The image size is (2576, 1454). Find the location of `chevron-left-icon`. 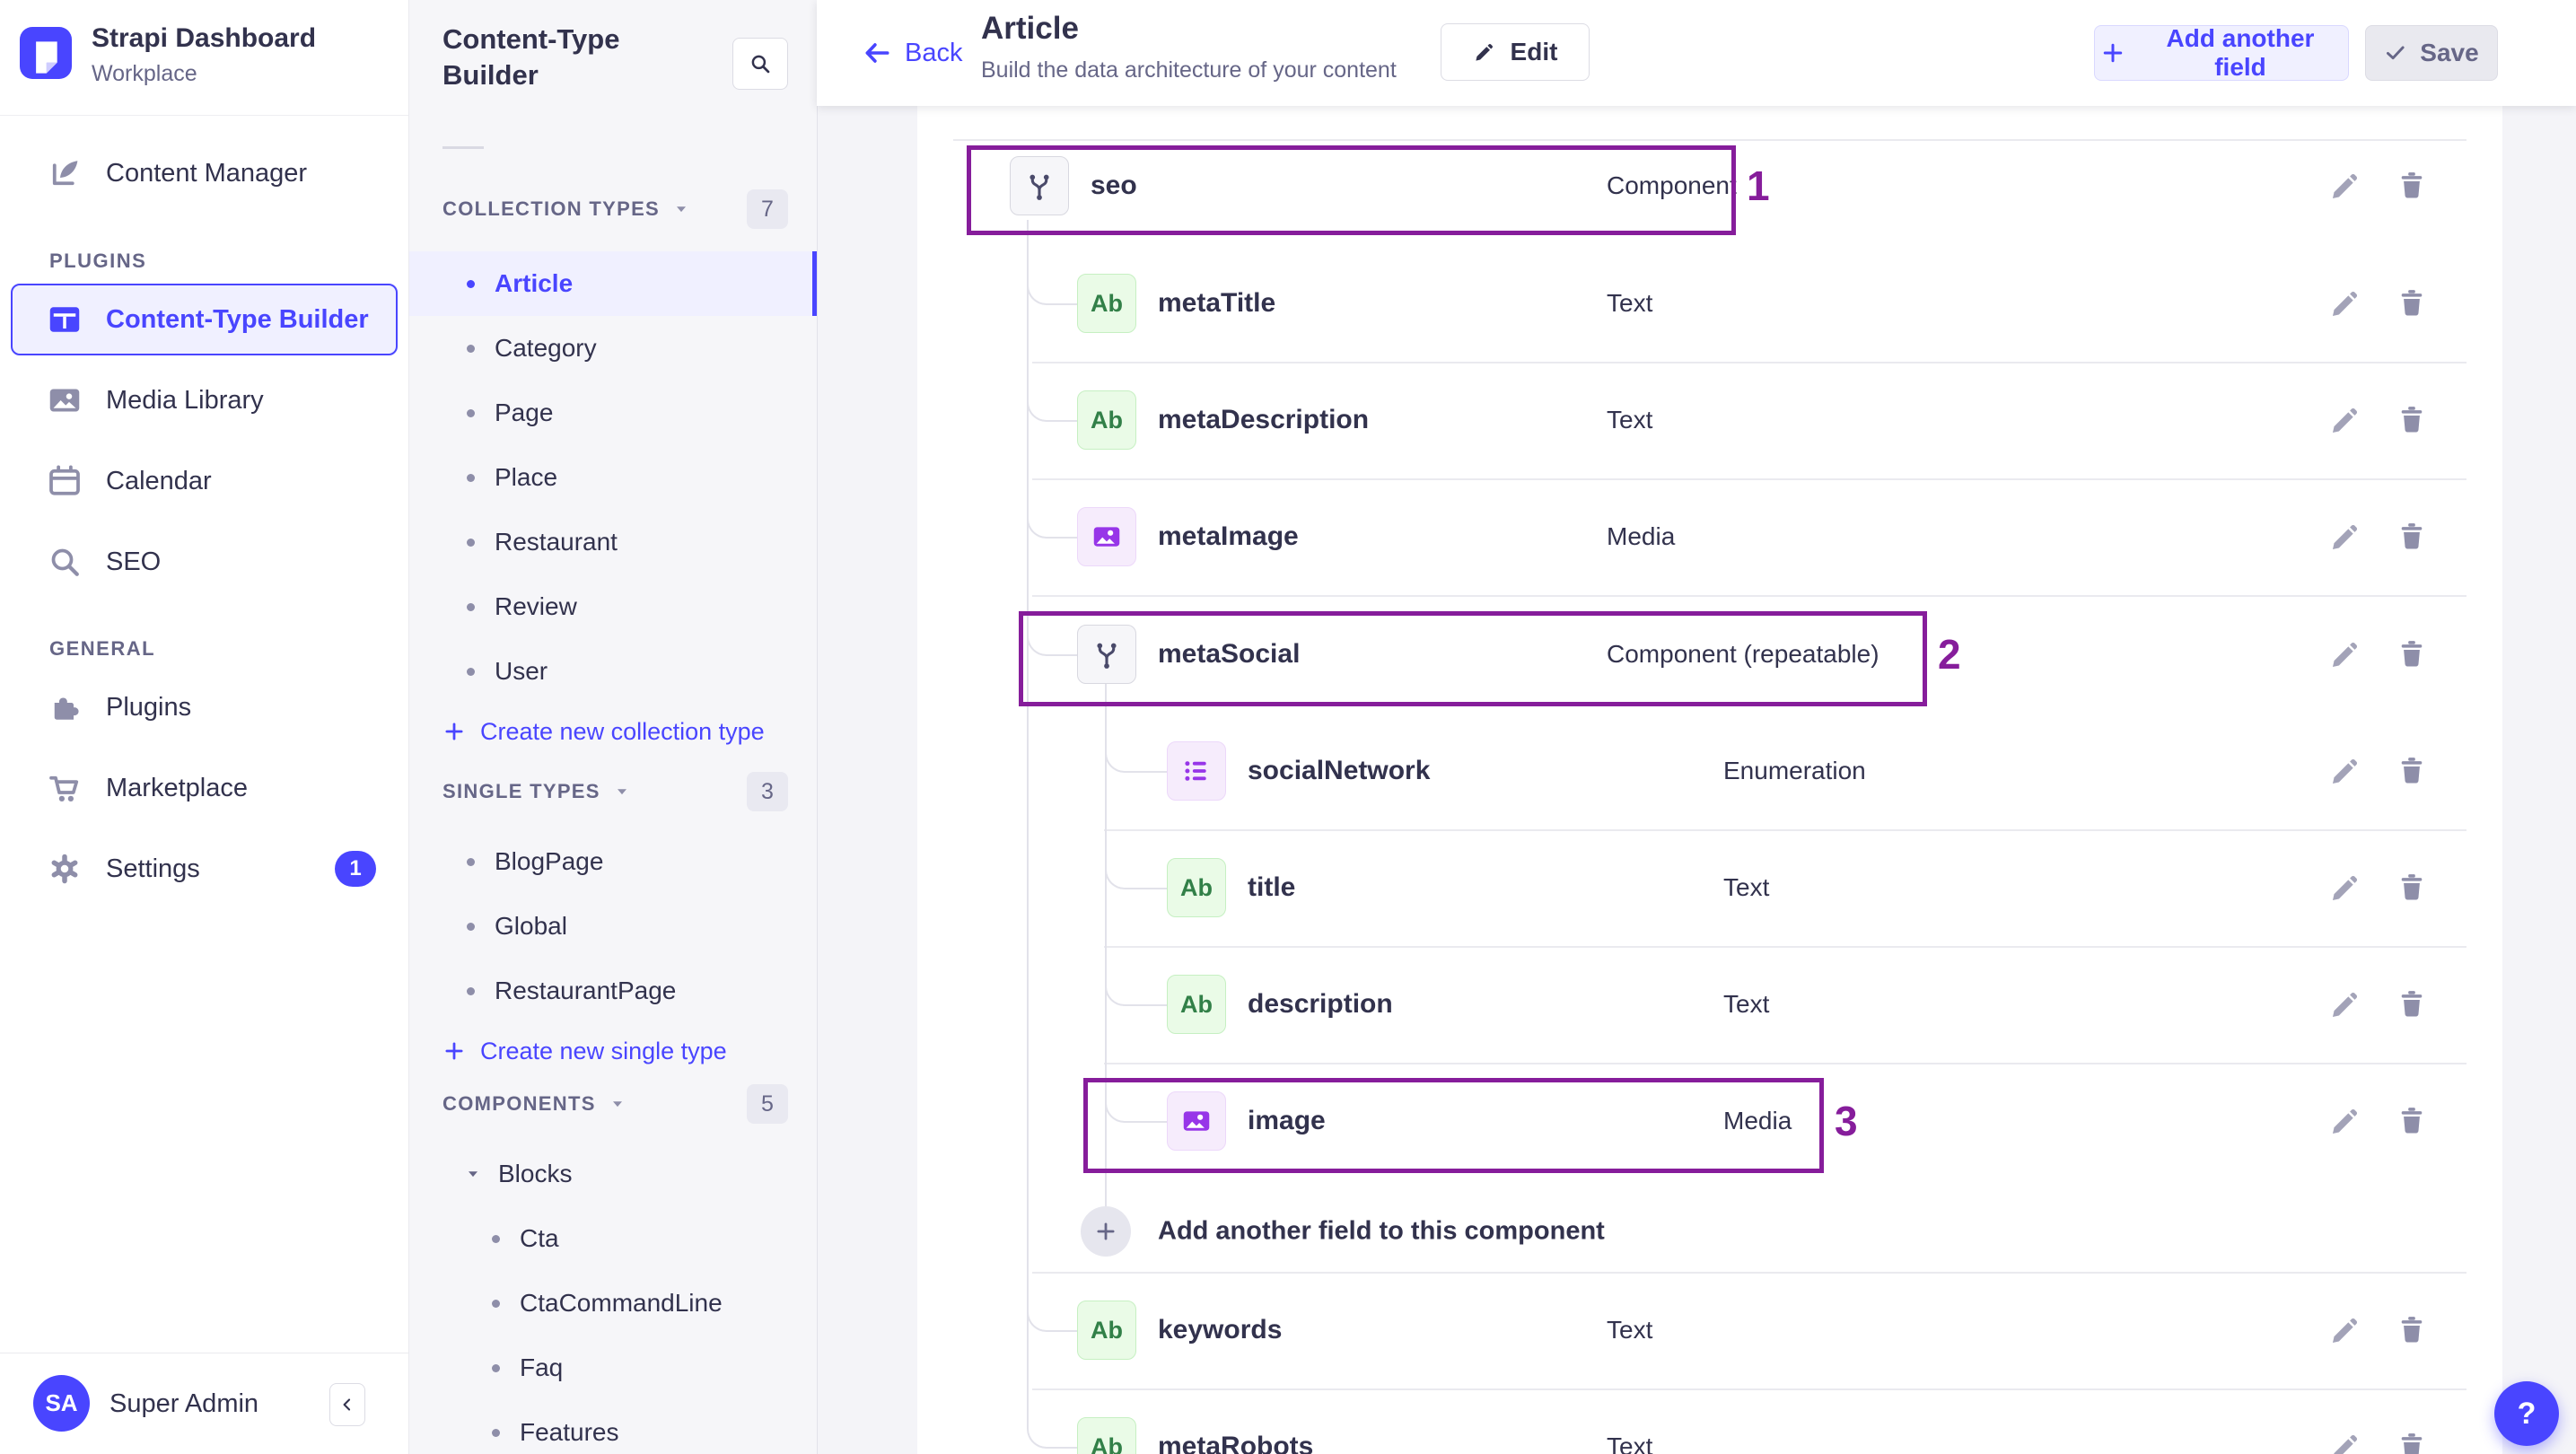

chevron-left-icon is located at coordinates (347, 1405).